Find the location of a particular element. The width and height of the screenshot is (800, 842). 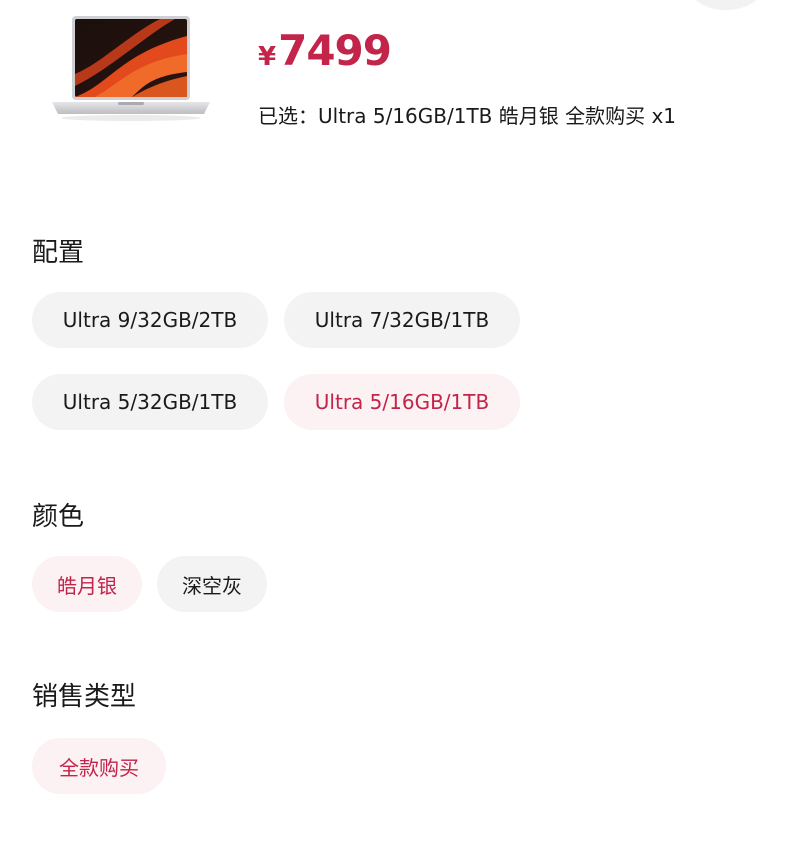

color-option: 深空灰 is located at coordinates (212, 584).